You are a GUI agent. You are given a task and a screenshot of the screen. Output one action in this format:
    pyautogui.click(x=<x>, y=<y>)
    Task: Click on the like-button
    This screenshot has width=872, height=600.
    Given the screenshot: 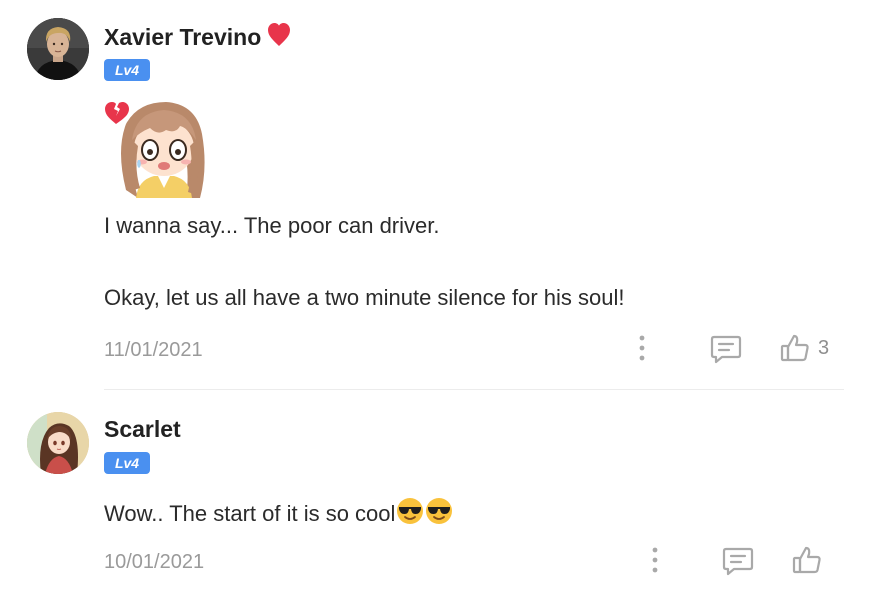 What is the action you would take?
    pyautogui.click(x=807, y=560)
    